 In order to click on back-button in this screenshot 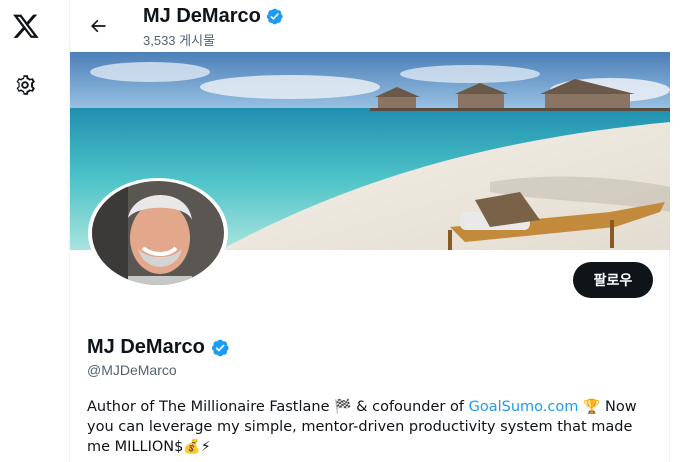, I will do `click(98, 26)`.